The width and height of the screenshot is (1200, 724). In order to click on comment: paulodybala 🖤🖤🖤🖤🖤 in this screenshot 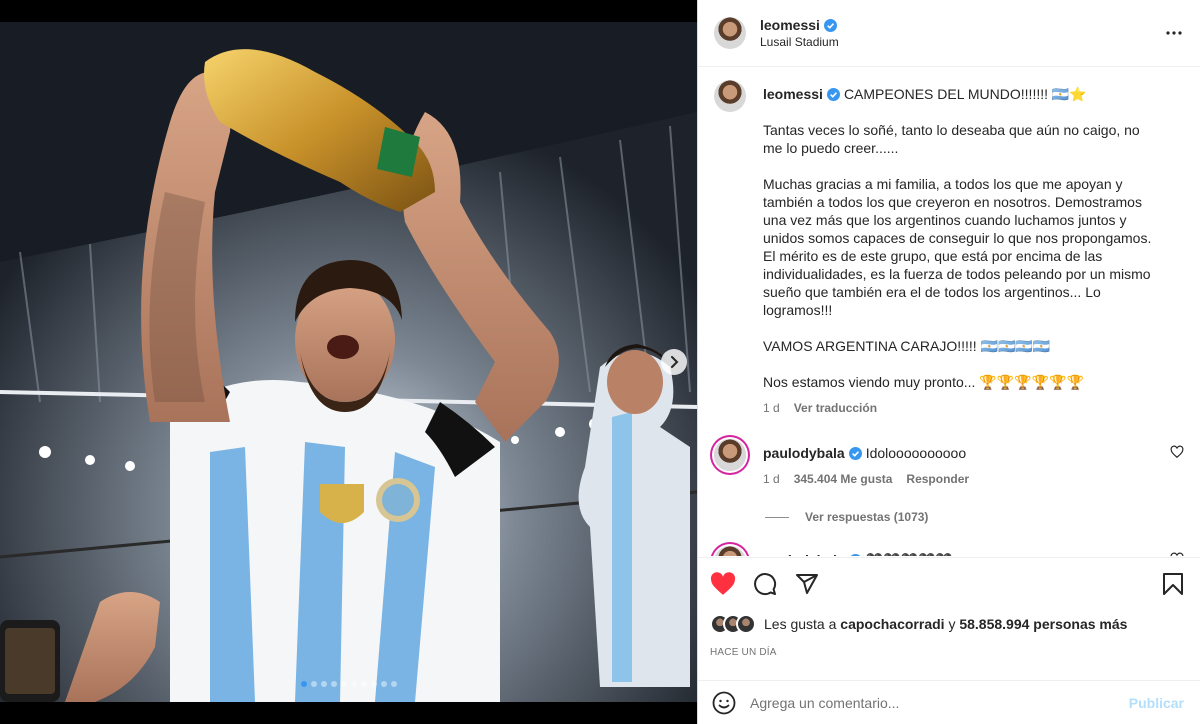, I will do `click(949, 551)`.